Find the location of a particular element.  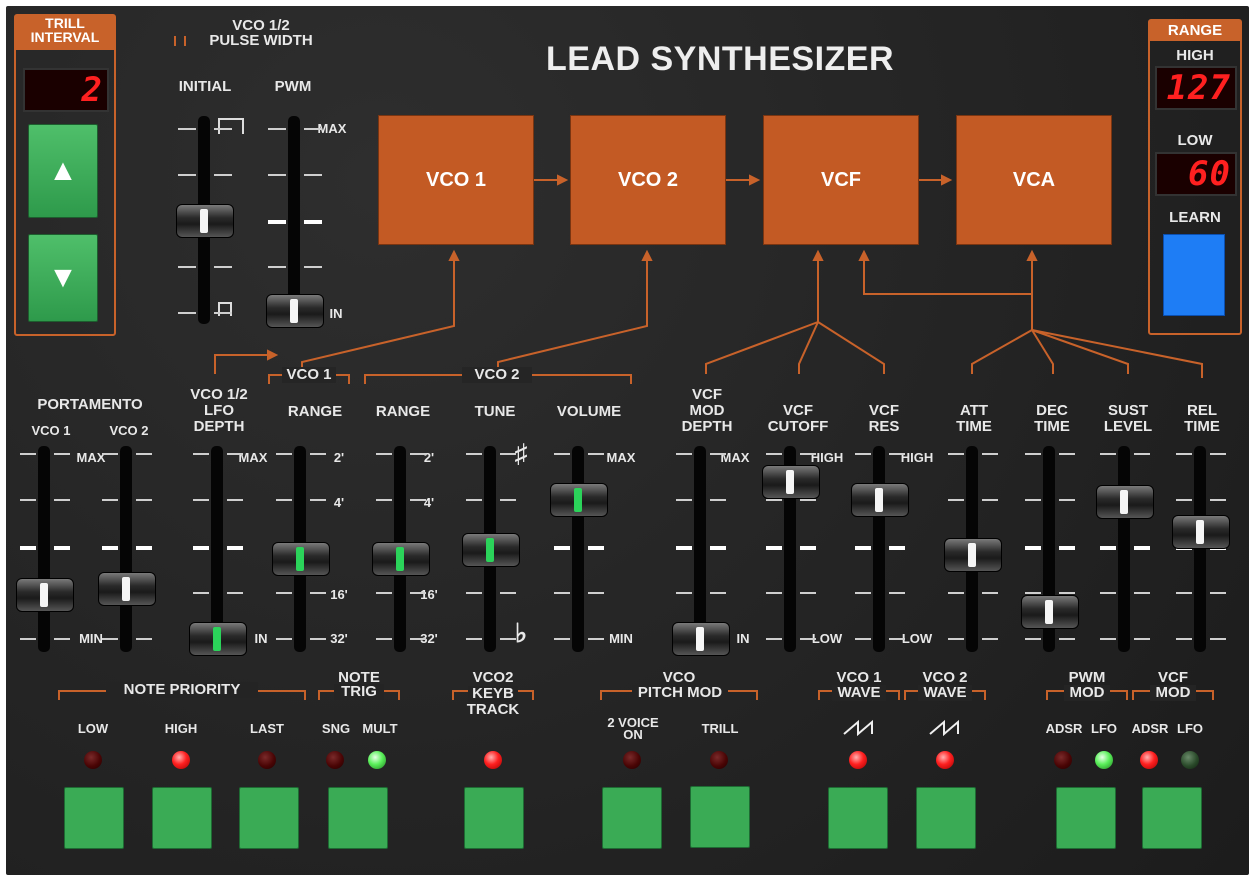

pw-initial-label: INITIAL is located at coordinates (205, 86).